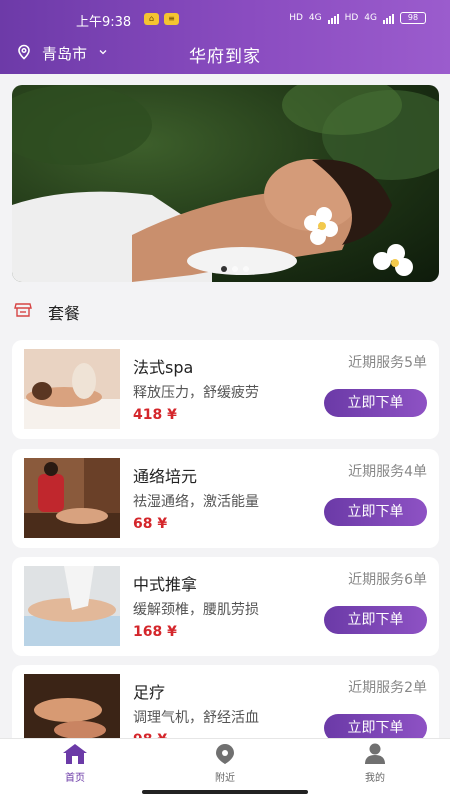 Image resolution: width=450 pixels, height=800 pixels. I want to click on status-bar: 上午9:38 ⌂ ≡ HD 4G HD 4G 98, so click(225, 20).